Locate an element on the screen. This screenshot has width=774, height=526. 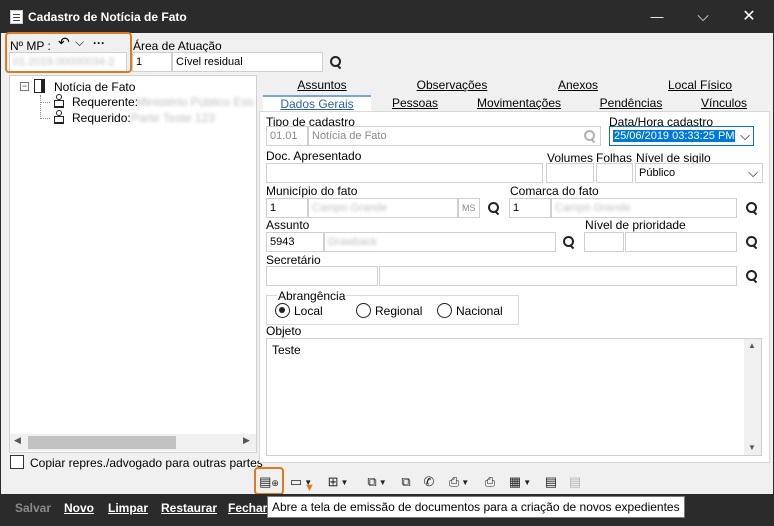
printer-icon: ⎙ is located at coordinates (490, 482).